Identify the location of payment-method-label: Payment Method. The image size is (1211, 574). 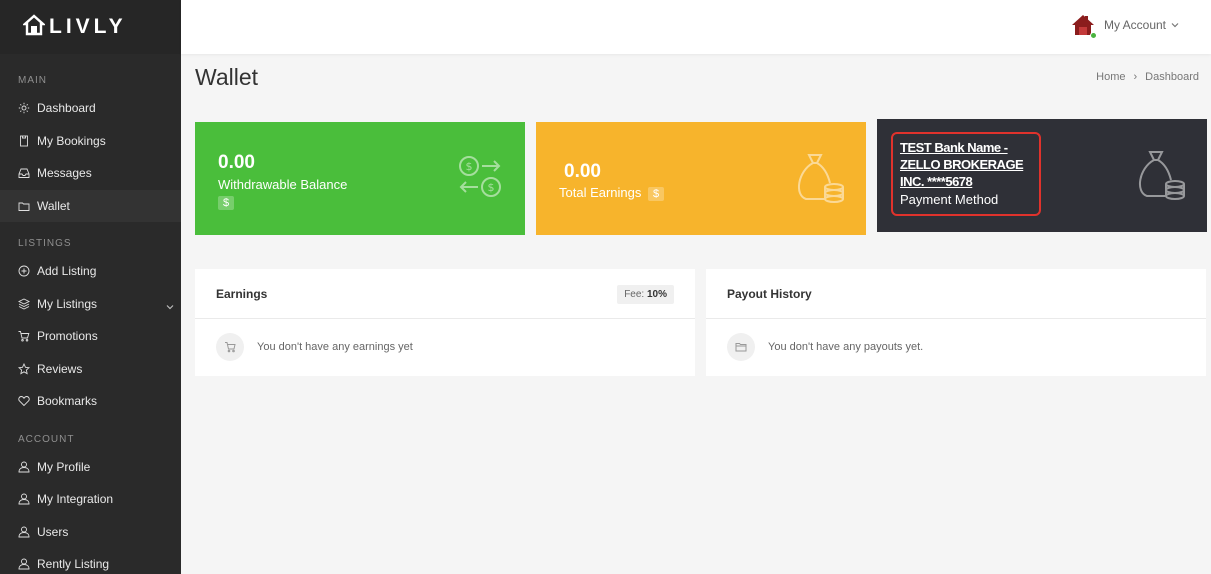
(949, 199).